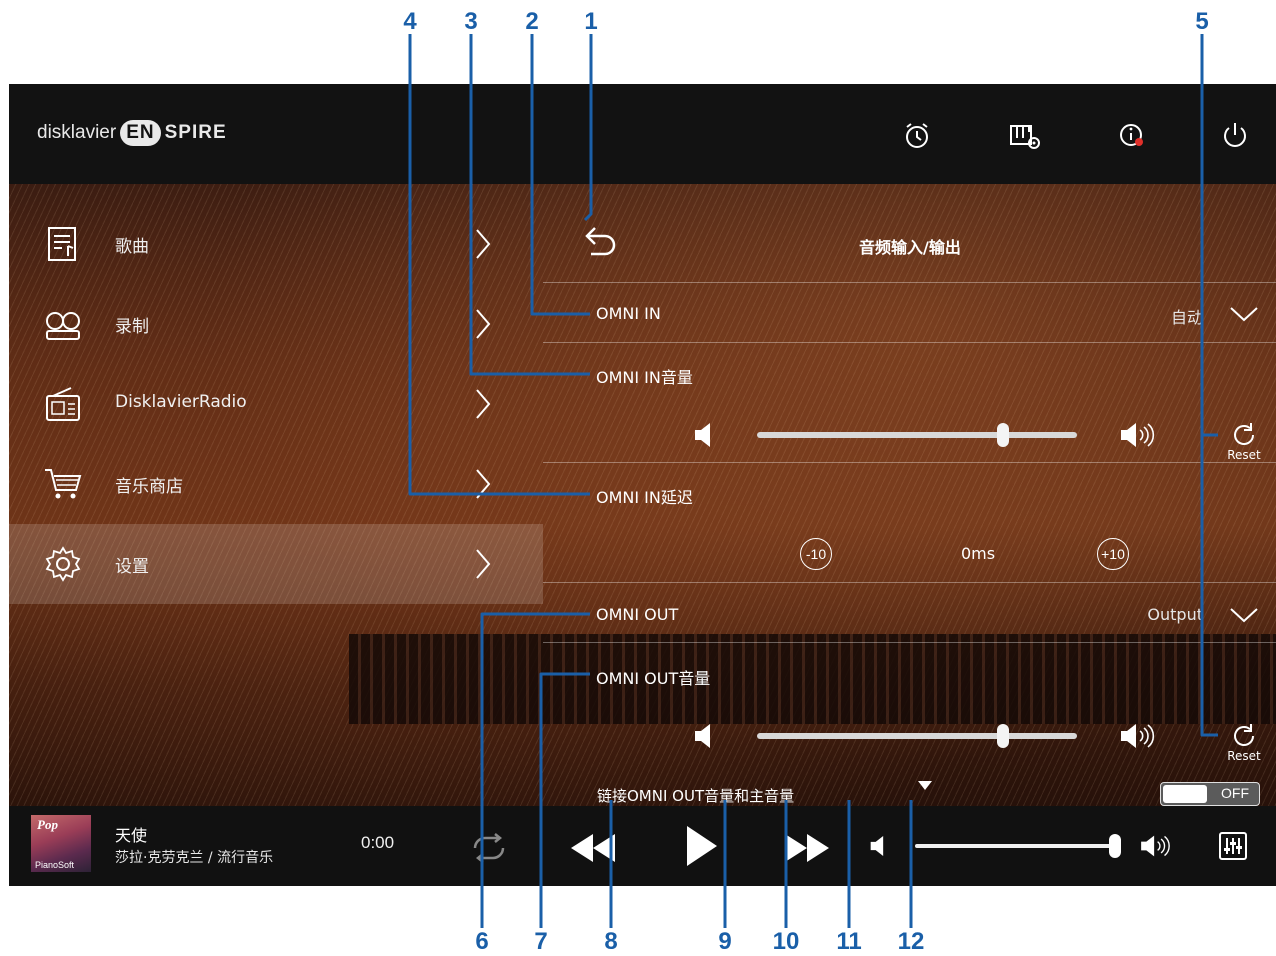  What do you see at coordinates (63, 484) in the screenshot?
I see `cart-icon` at bounding box center [63, 484].